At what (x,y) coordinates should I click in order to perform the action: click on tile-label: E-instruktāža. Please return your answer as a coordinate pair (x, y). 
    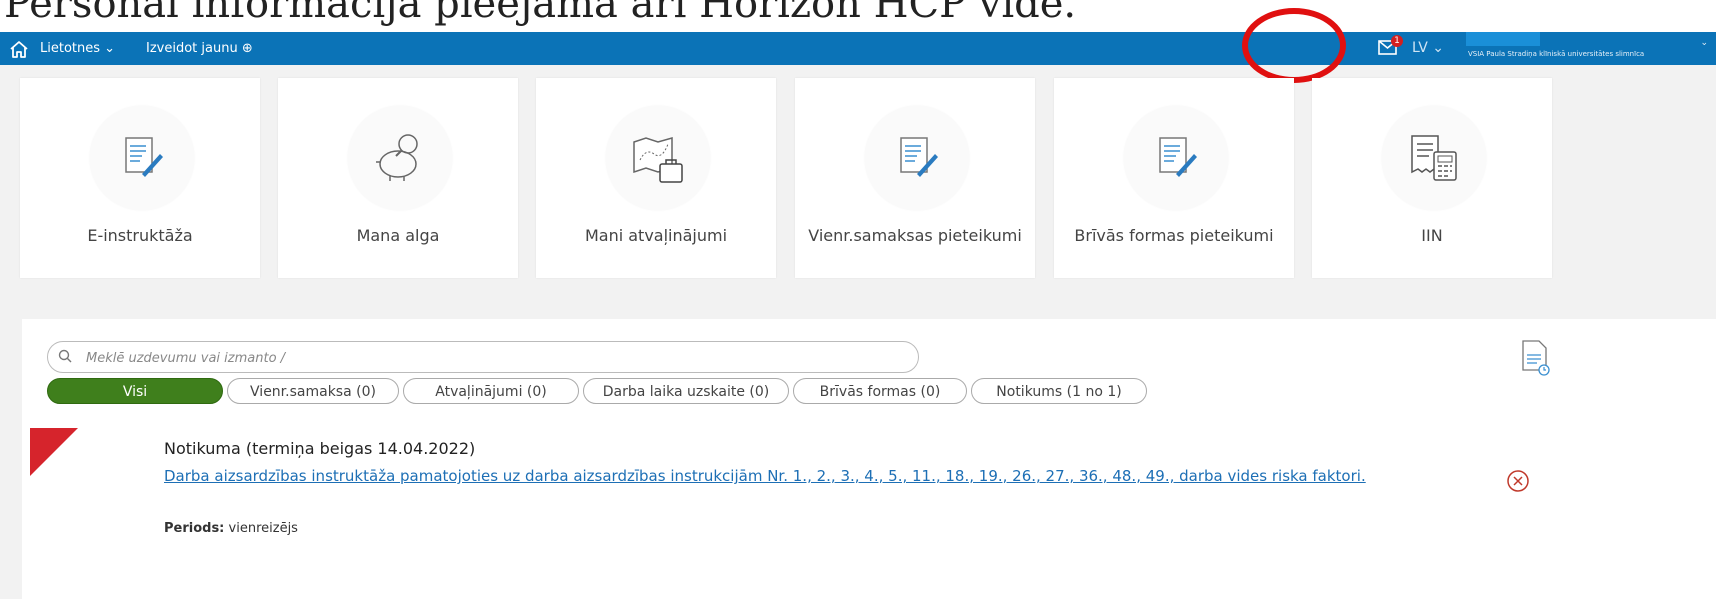
    Looking at the image, I should click on (140, 235).